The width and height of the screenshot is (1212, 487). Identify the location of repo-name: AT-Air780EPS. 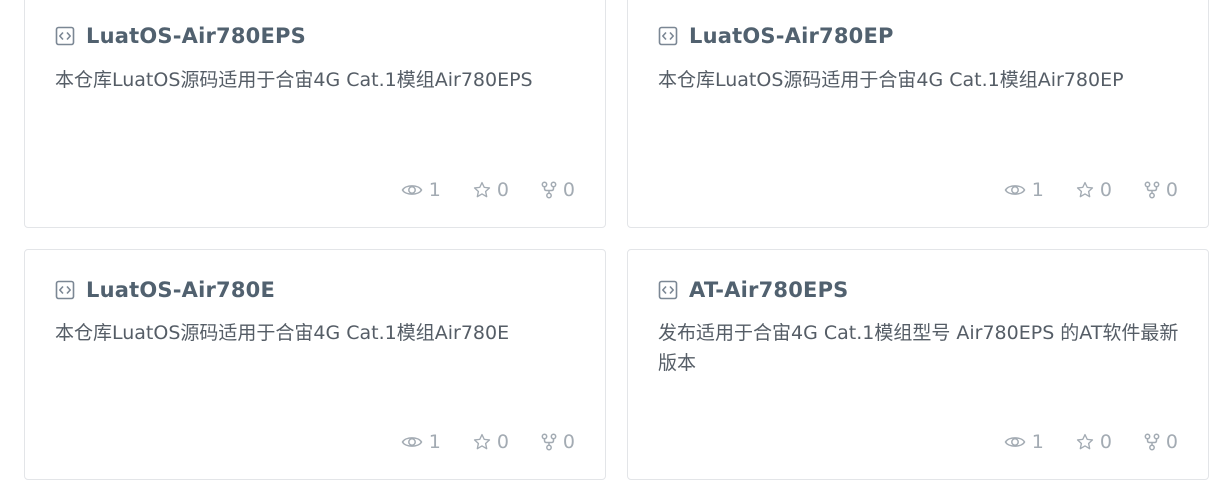
(768, 290).